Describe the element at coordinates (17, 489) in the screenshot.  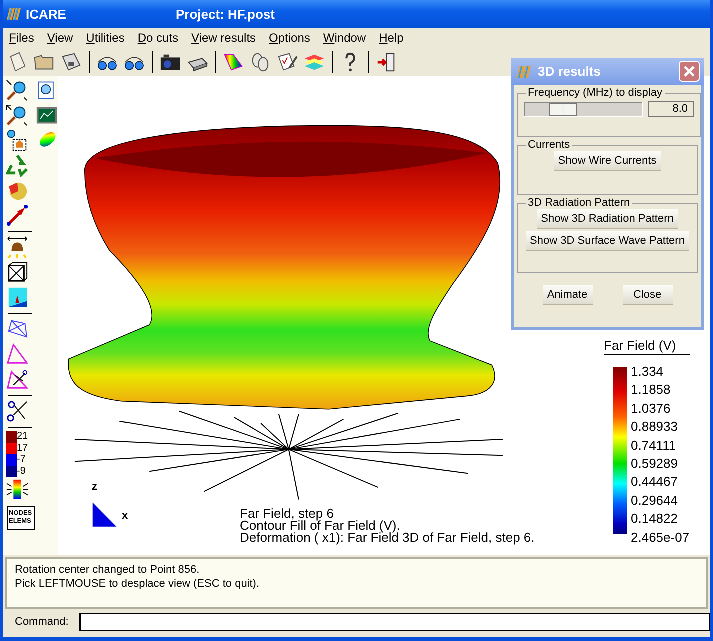
I see `color-scale-icon` at that location.